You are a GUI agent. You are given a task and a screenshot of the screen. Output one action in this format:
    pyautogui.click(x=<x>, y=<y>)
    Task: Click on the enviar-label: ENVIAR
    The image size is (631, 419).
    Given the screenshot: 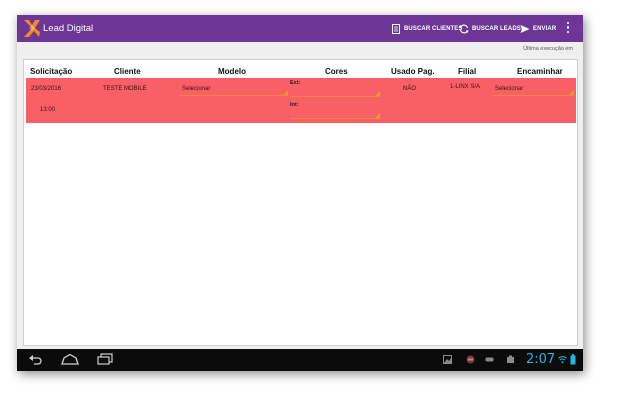 What is the action you would take?
    pyautogui.click(x=545, y=28)
    